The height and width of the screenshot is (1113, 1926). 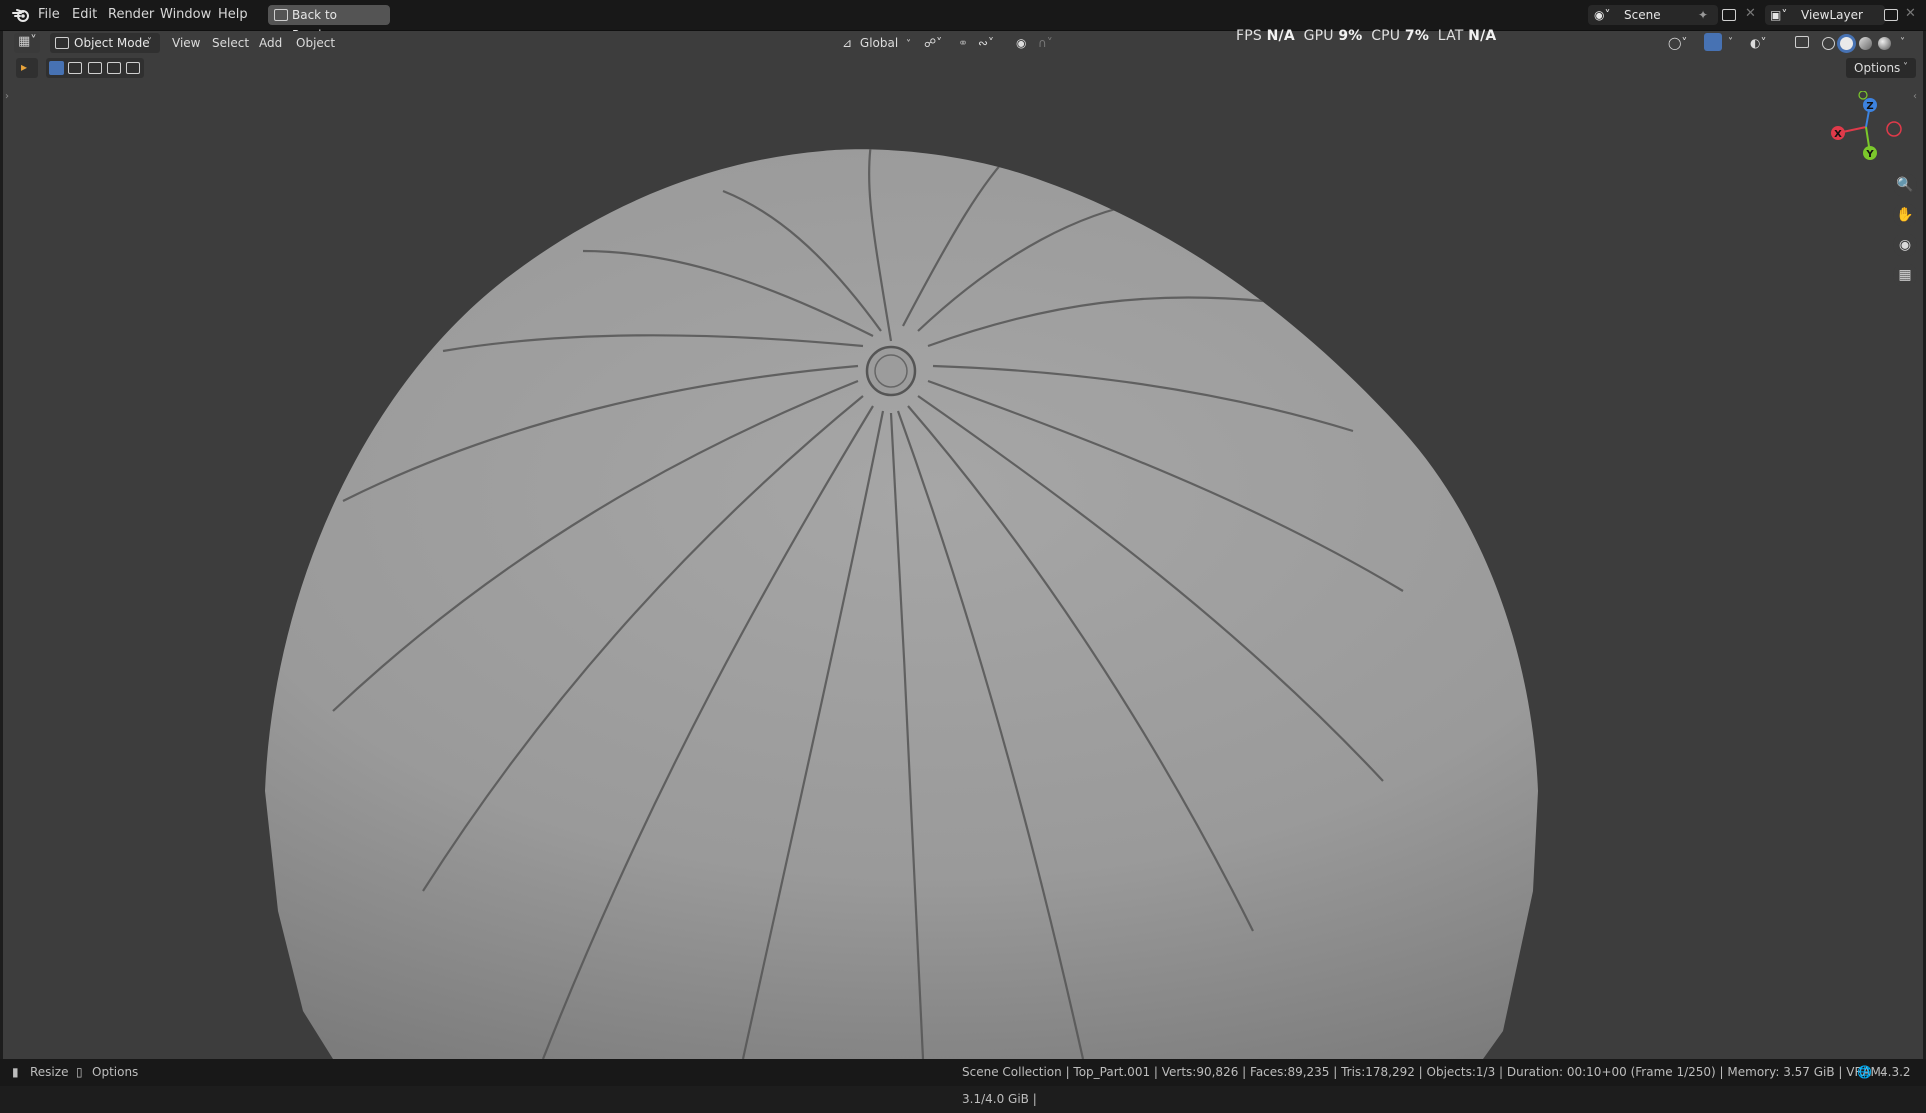 I want to click on gizmo-options-chevron-icon: ˅, so click(x=1730, y=43).